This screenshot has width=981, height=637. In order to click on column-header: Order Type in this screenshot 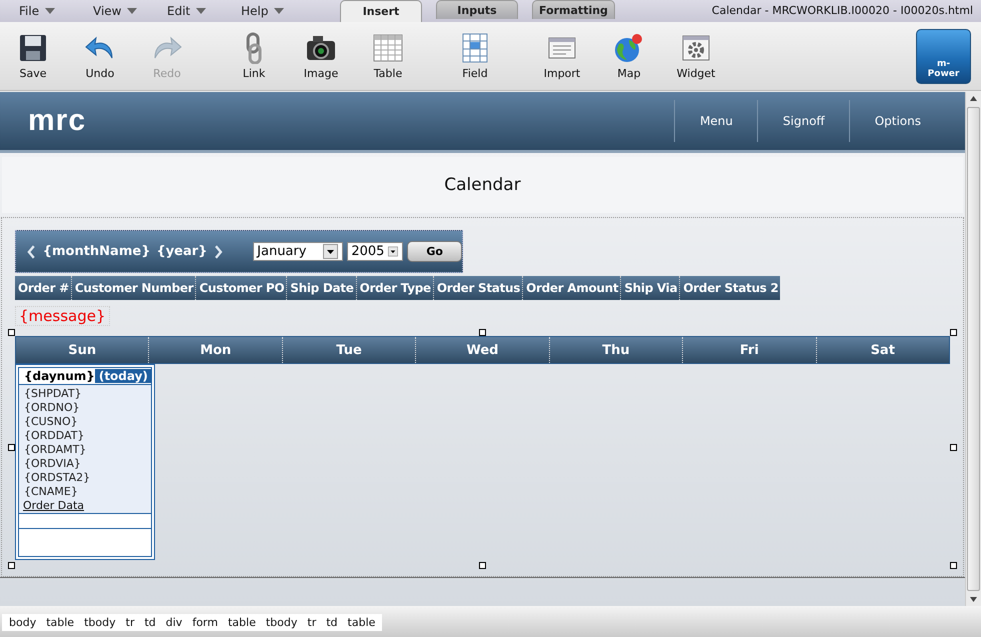, I will do `click(394, 288)`.